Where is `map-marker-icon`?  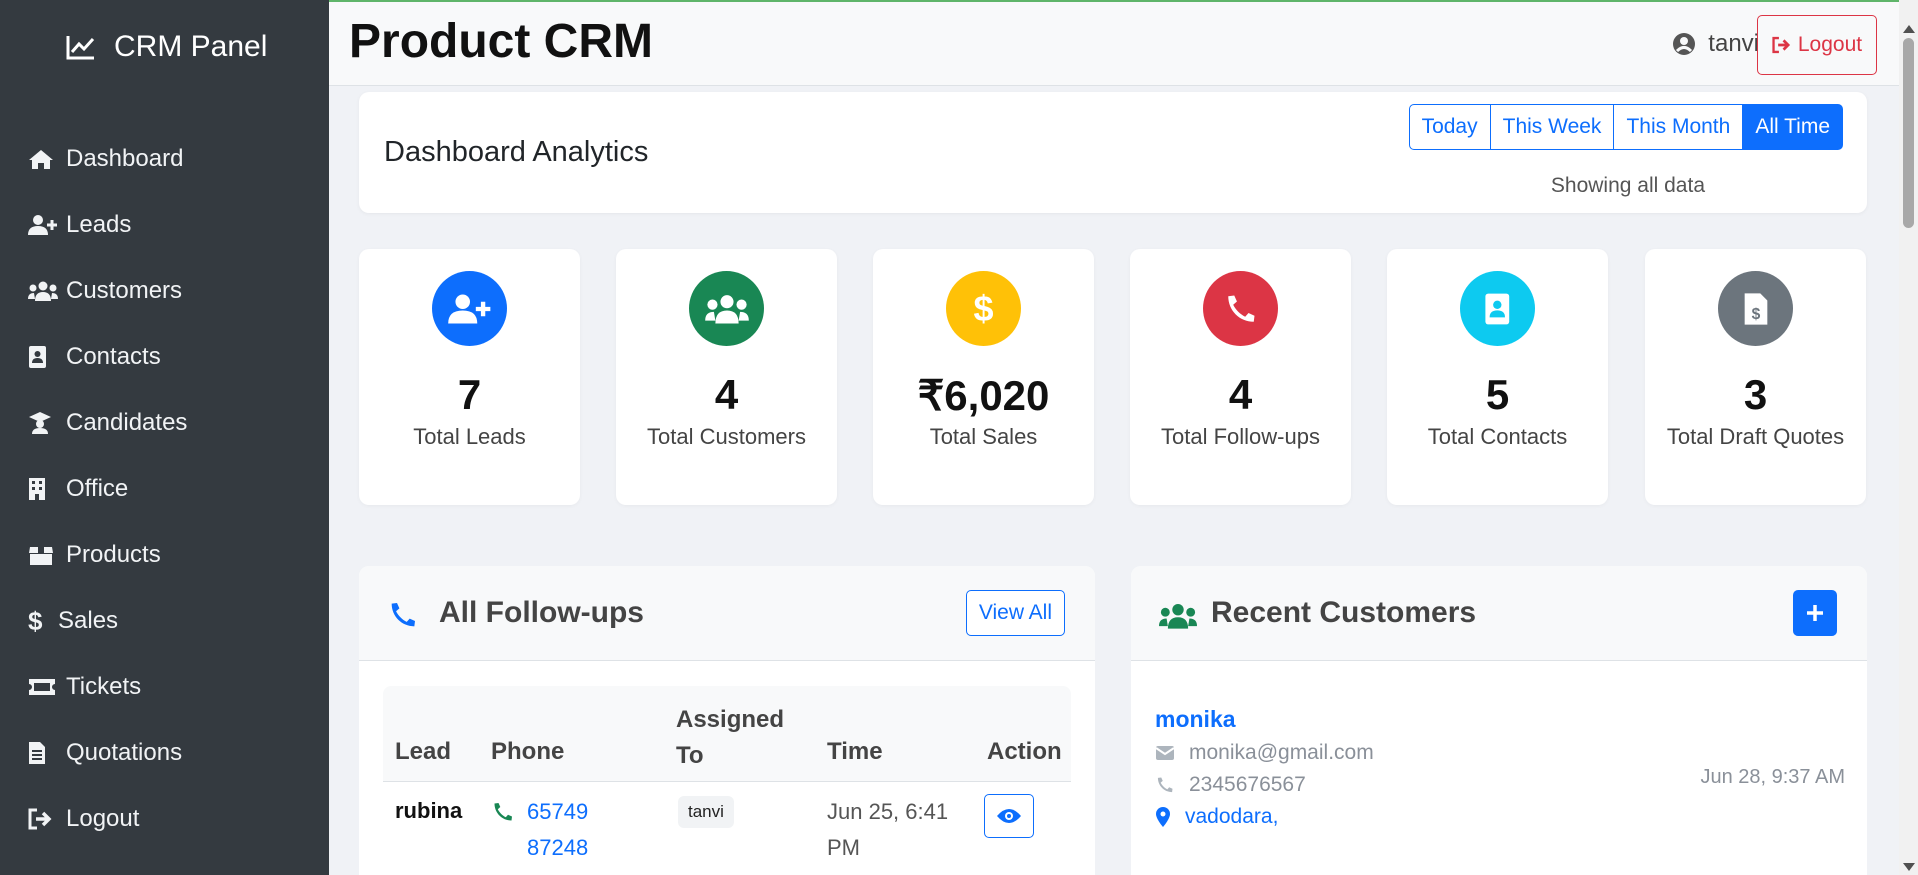 map-marker-icon is located at coordinates (1163, 817).